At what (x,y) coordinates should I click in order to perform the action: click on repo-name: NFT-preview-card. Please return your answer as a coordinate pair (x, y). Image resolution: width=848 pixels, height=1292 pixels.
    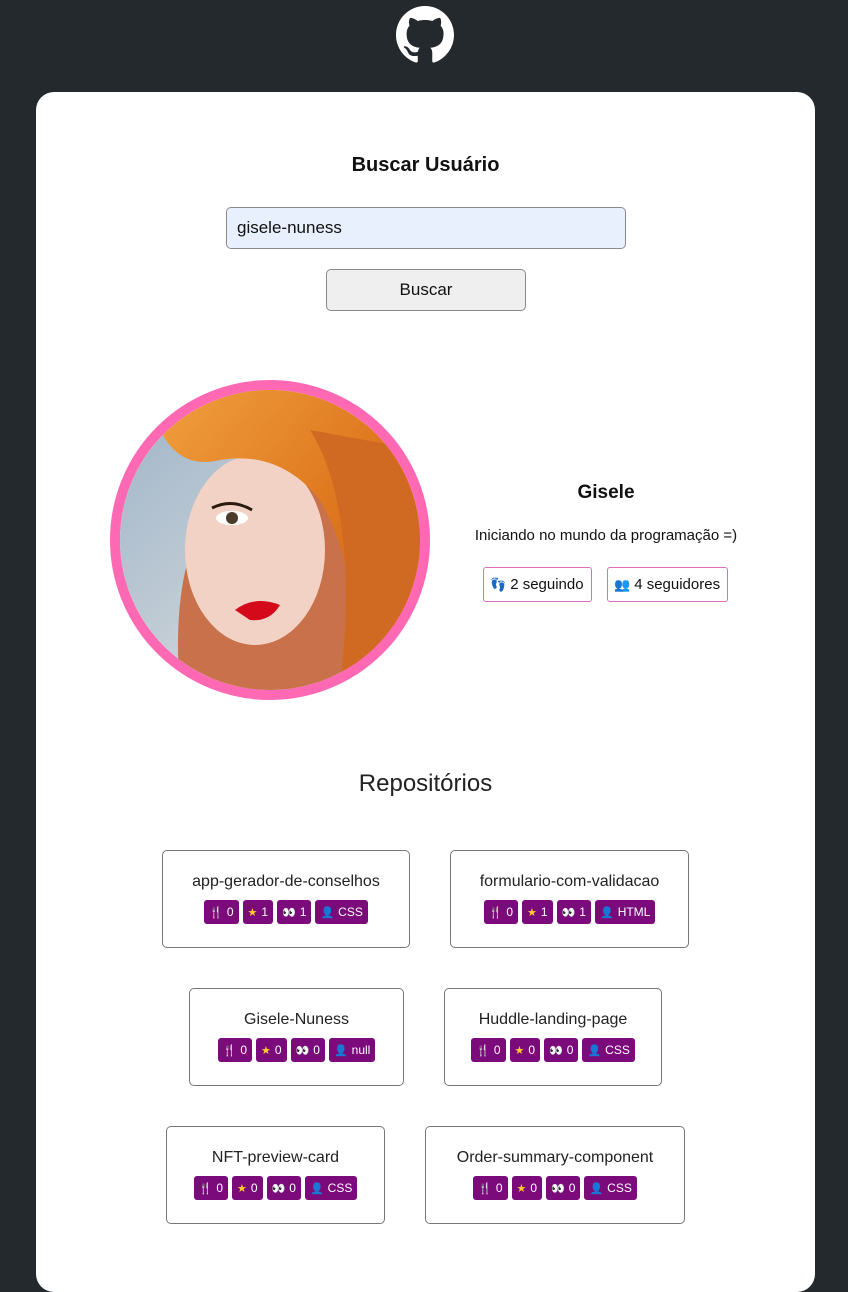
    Looking at the image, I should click on (275, 1157).